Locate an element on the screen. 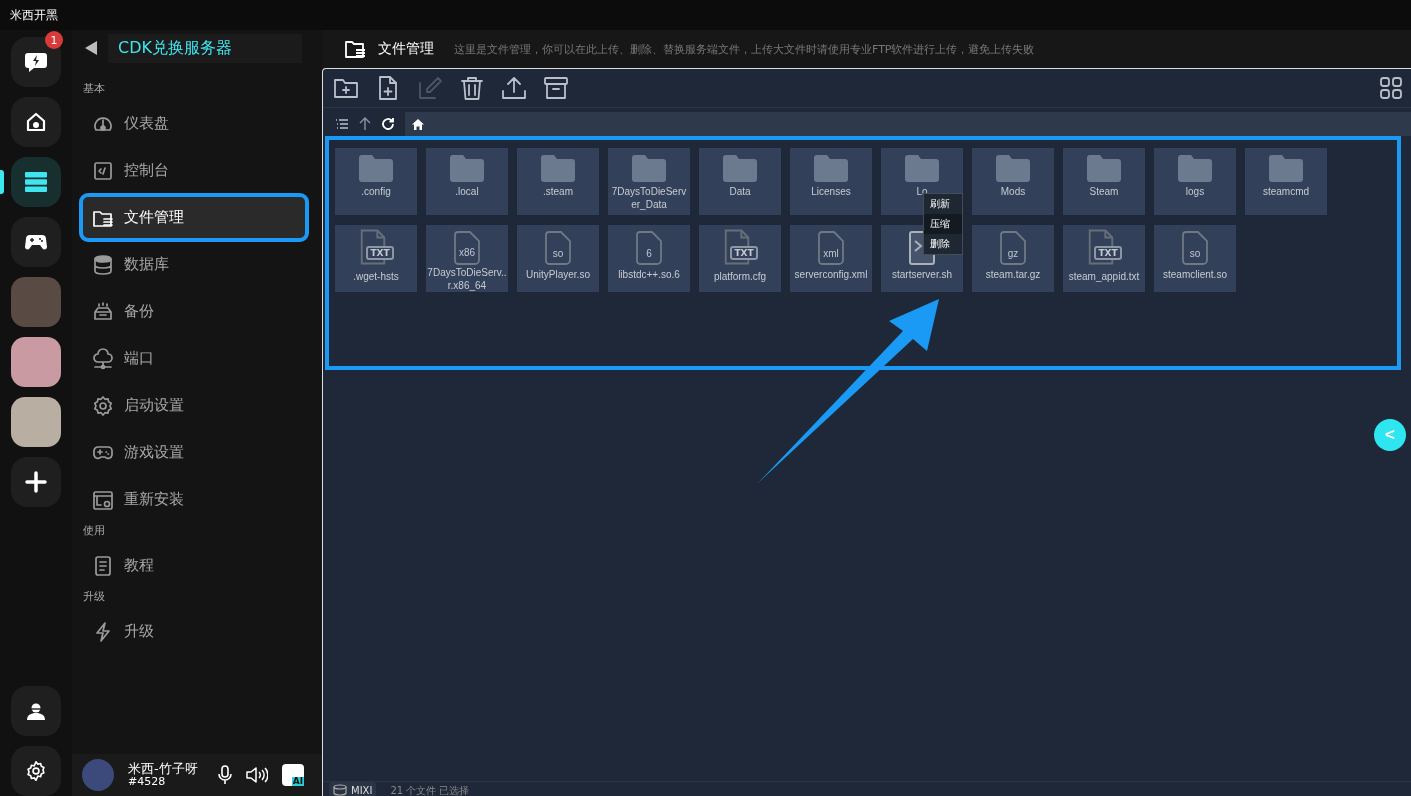 This screenshot has height=796, width=1411. file-name: UnityPlayer.so is located at coordinates (558, 275).